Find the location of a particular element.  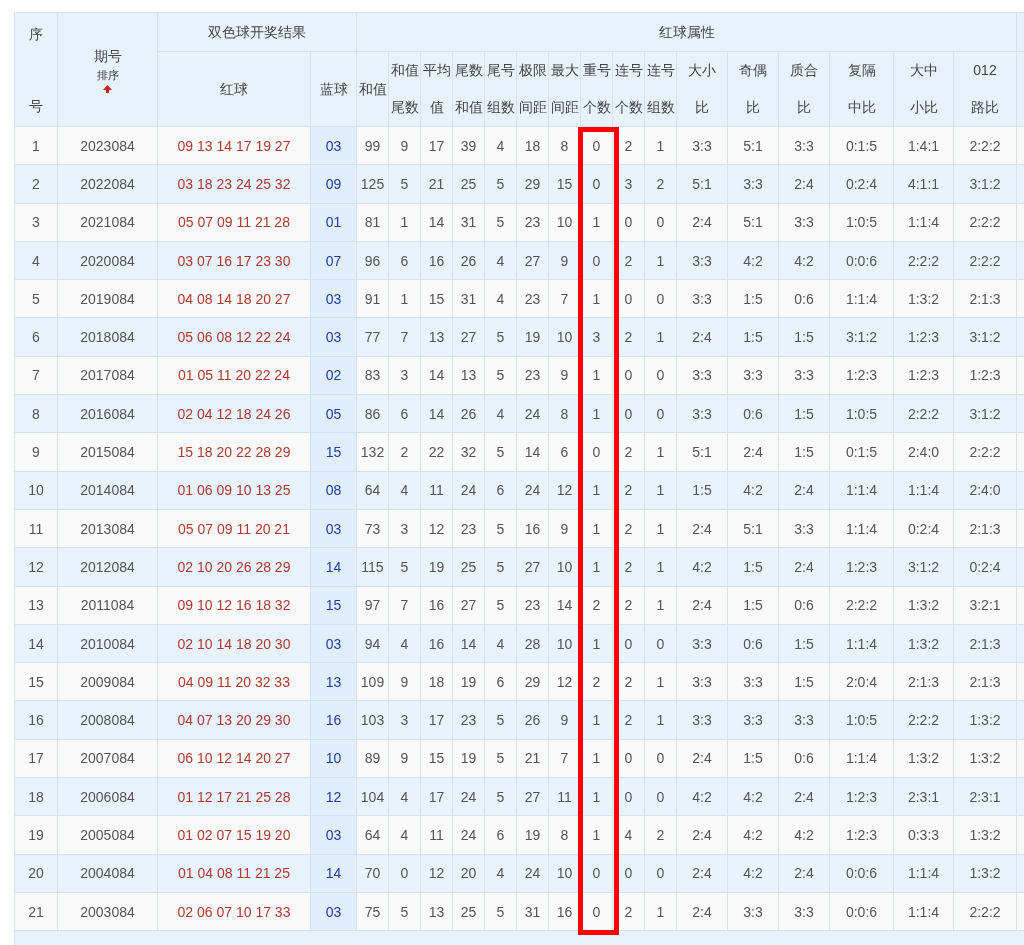

column-header: 尾数 和值 is located at coordinates (468, 89).